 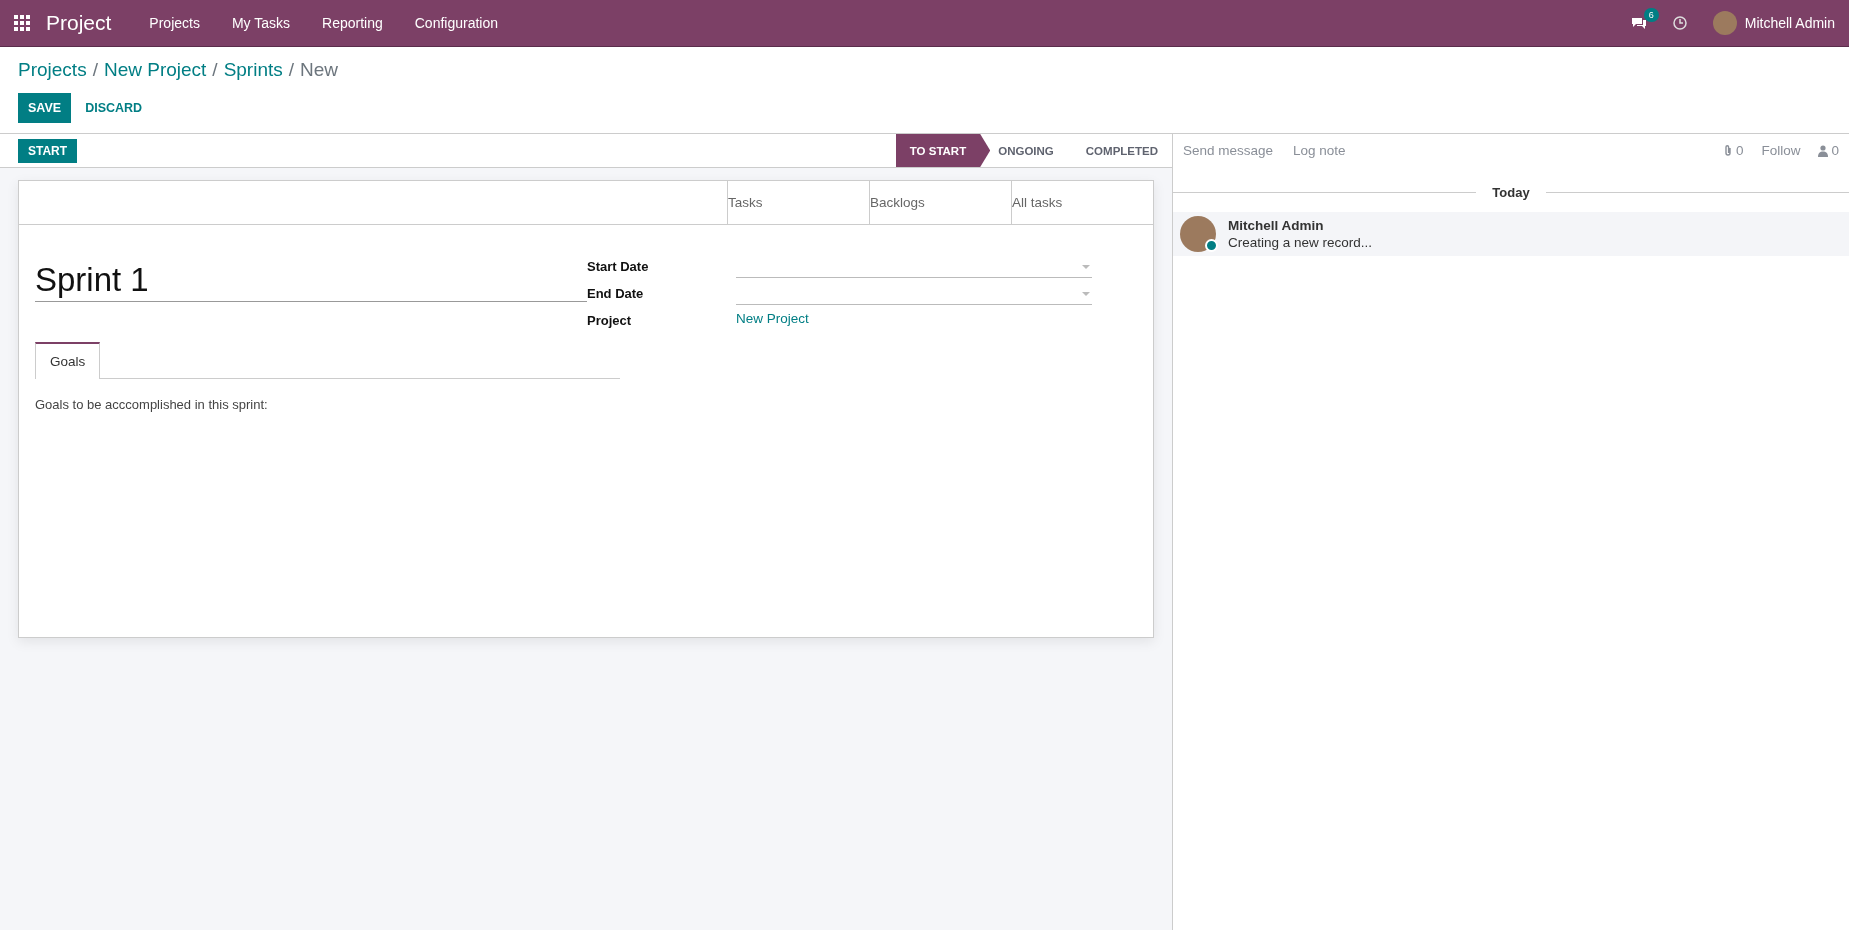 I want to click on breadcrumb: Sprints, so click(x=253, y=70).